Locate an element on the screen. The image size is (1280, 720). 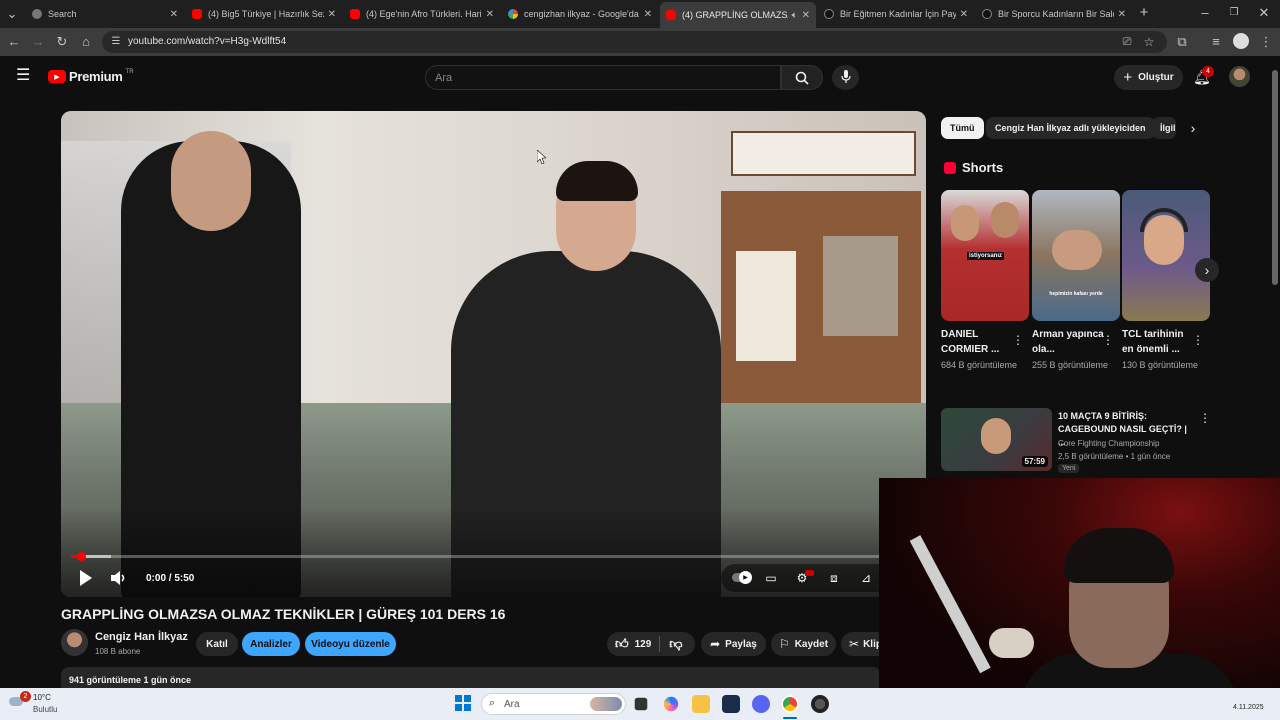
short-thumbnail is located at coordinates (1166, 255).